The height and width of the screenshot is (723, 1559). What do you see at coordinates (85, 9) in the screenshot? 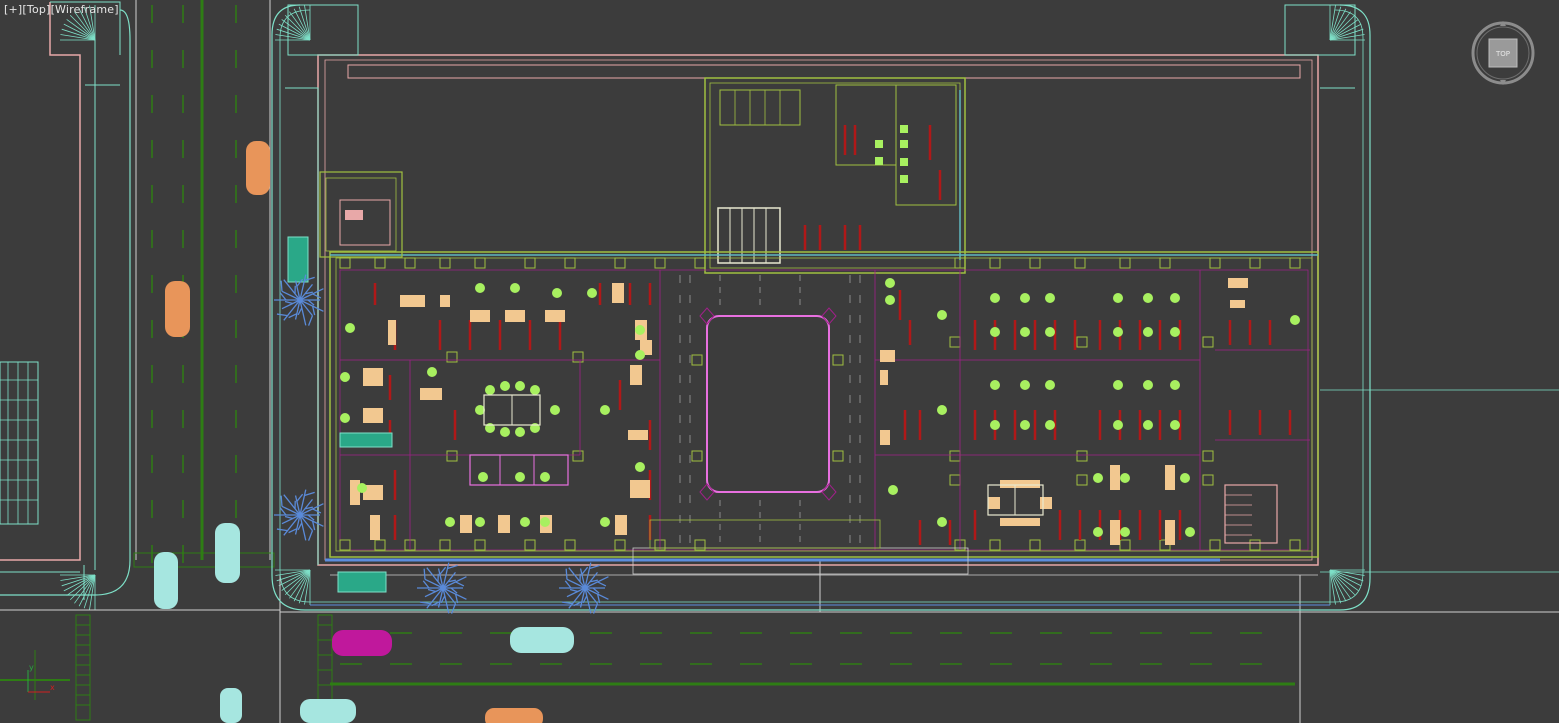
I see `viewport-shading-label: [Wireframe]` at bounding box center [85, 9].